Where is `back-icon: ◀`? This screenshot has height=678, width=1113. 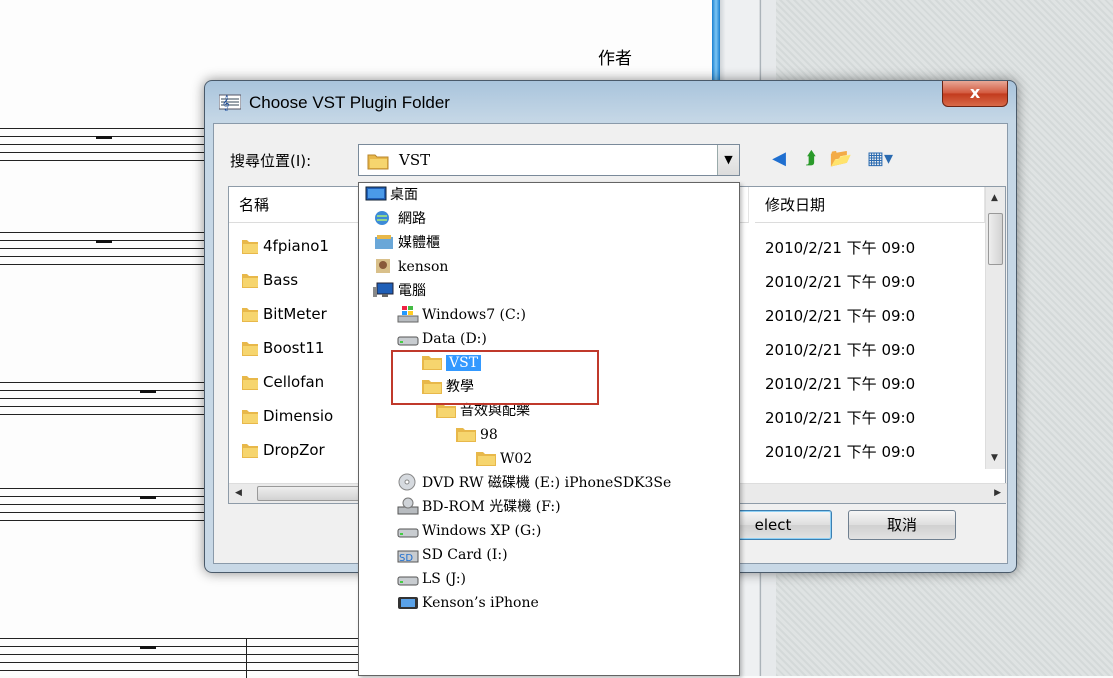 back-icon: ◀ is located at coordinates (779, 159).